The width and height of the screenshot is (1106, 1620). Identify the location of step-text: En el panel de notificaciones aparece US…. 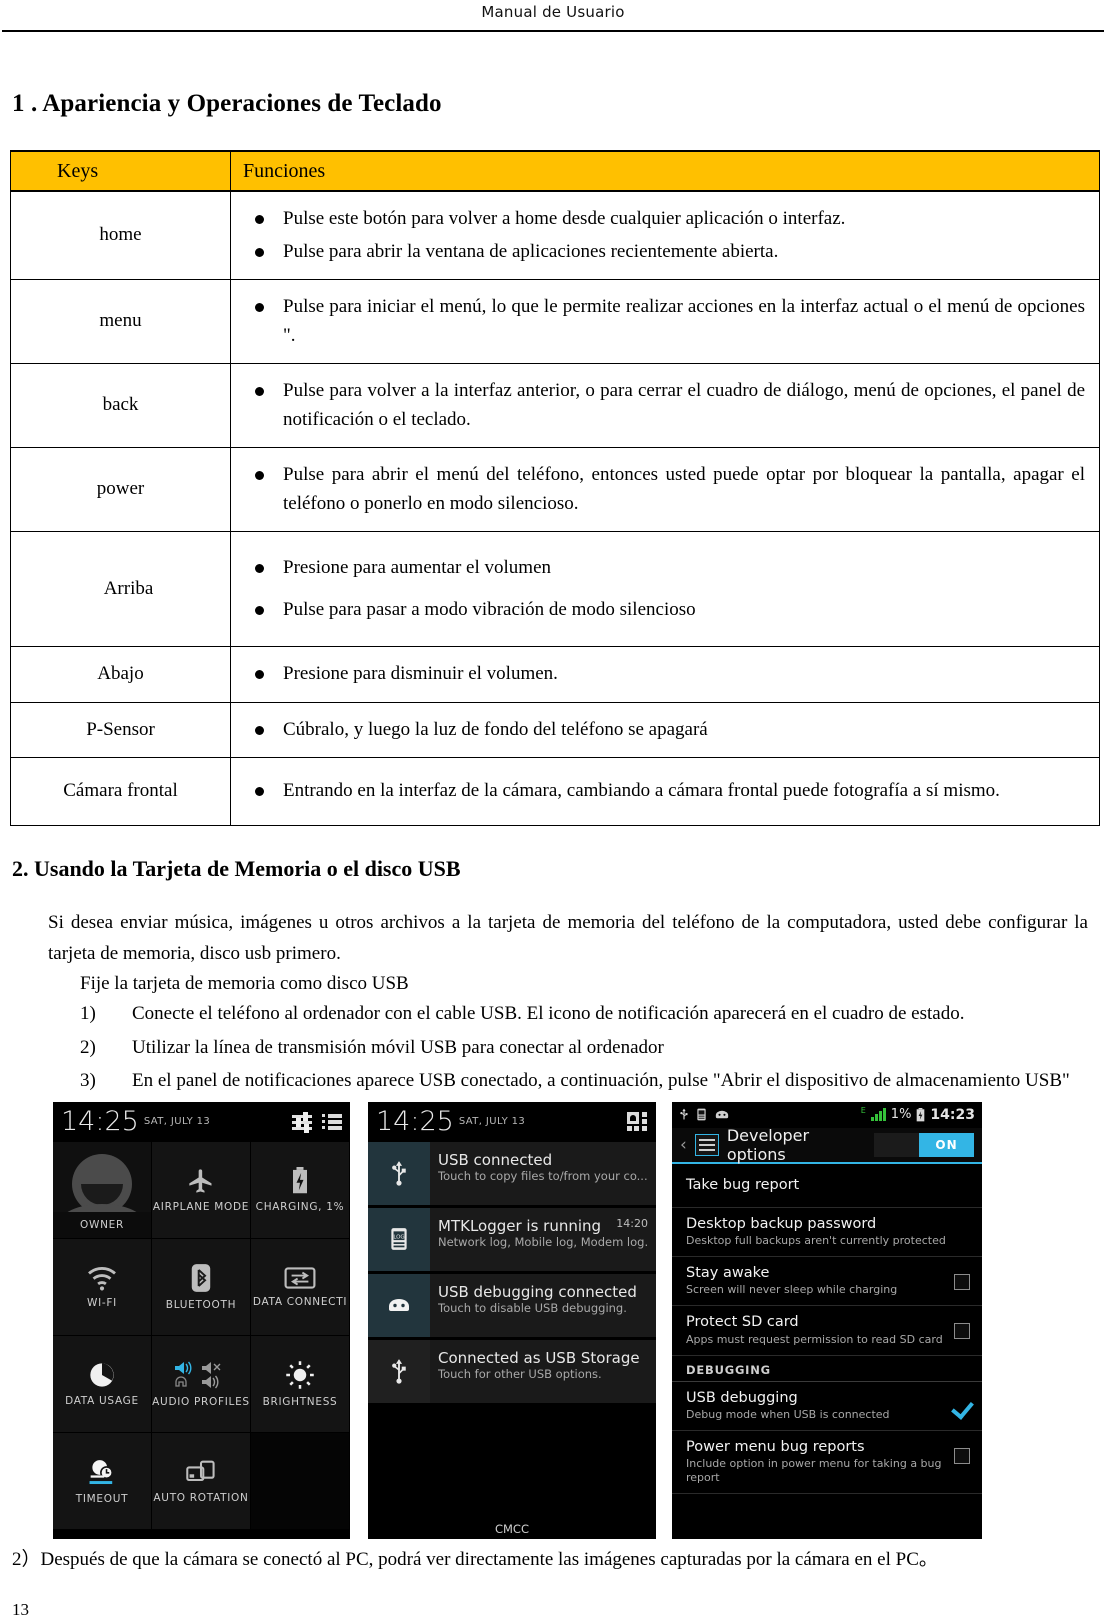
(601, 1081).